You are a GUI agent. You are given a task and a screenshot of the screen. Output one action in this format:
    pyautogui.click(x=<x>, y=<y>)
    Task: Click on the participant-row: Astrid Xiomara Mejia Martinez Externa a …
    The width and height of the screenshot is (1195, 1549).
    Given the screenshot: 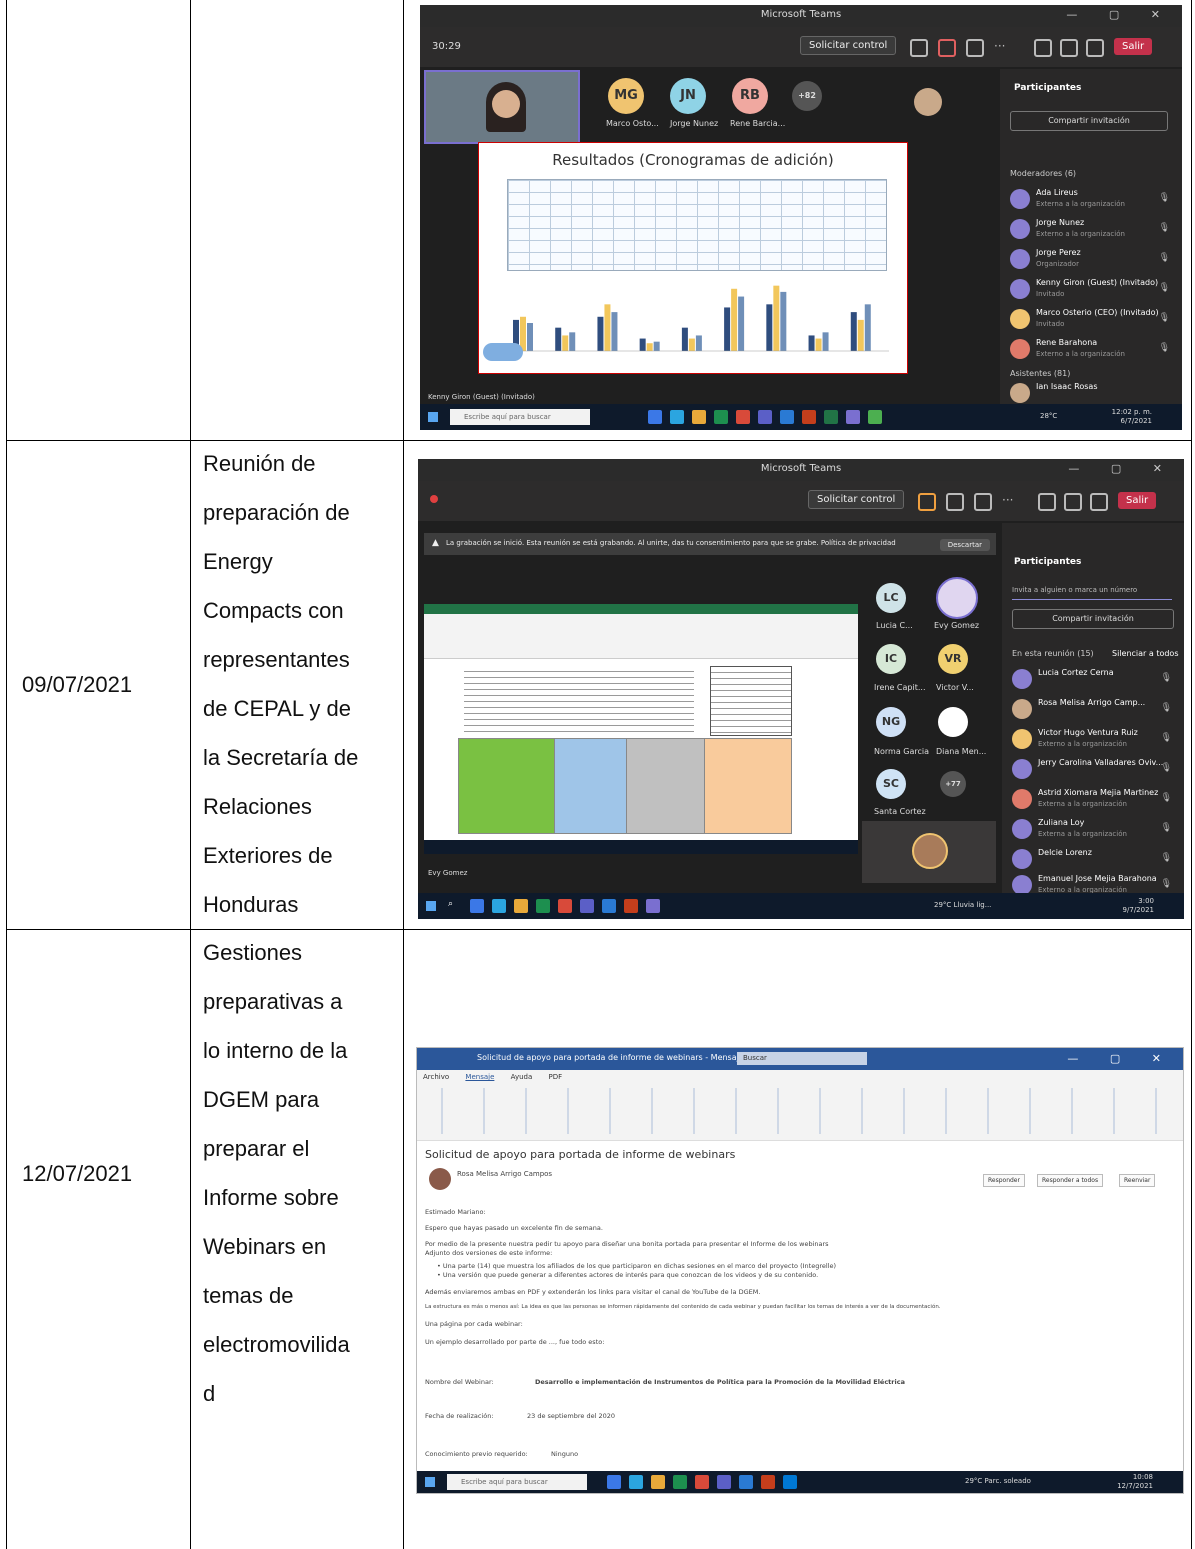 What is the action you would take?
    pyautogui.click(x=1092, y=800)
    